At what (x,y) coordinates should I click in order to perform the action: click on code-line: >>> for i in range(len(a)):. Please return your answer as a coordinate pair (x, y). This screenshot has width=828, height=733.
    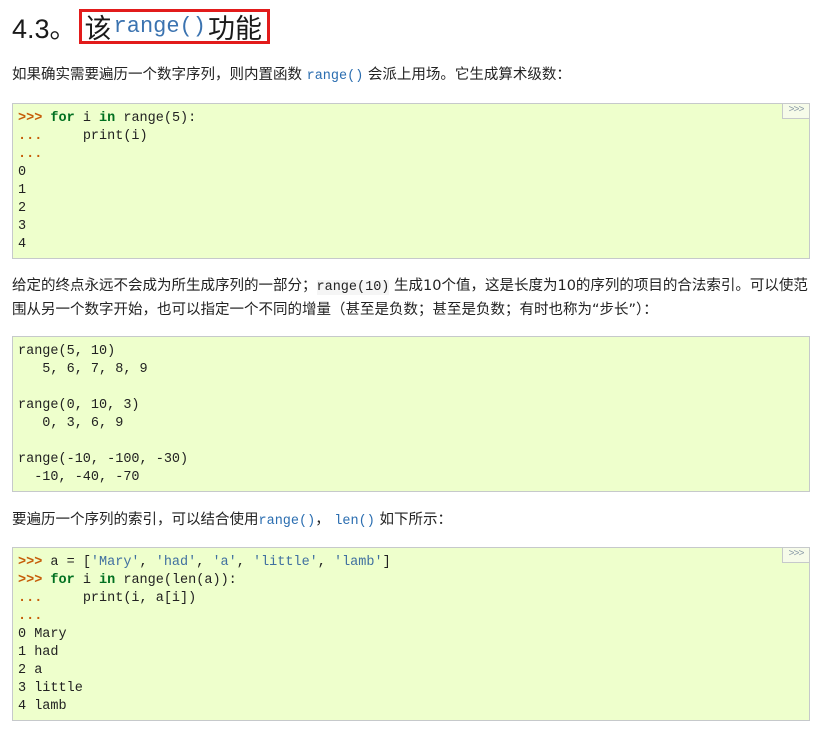
    Looking at the image, I should click on (127, 580).